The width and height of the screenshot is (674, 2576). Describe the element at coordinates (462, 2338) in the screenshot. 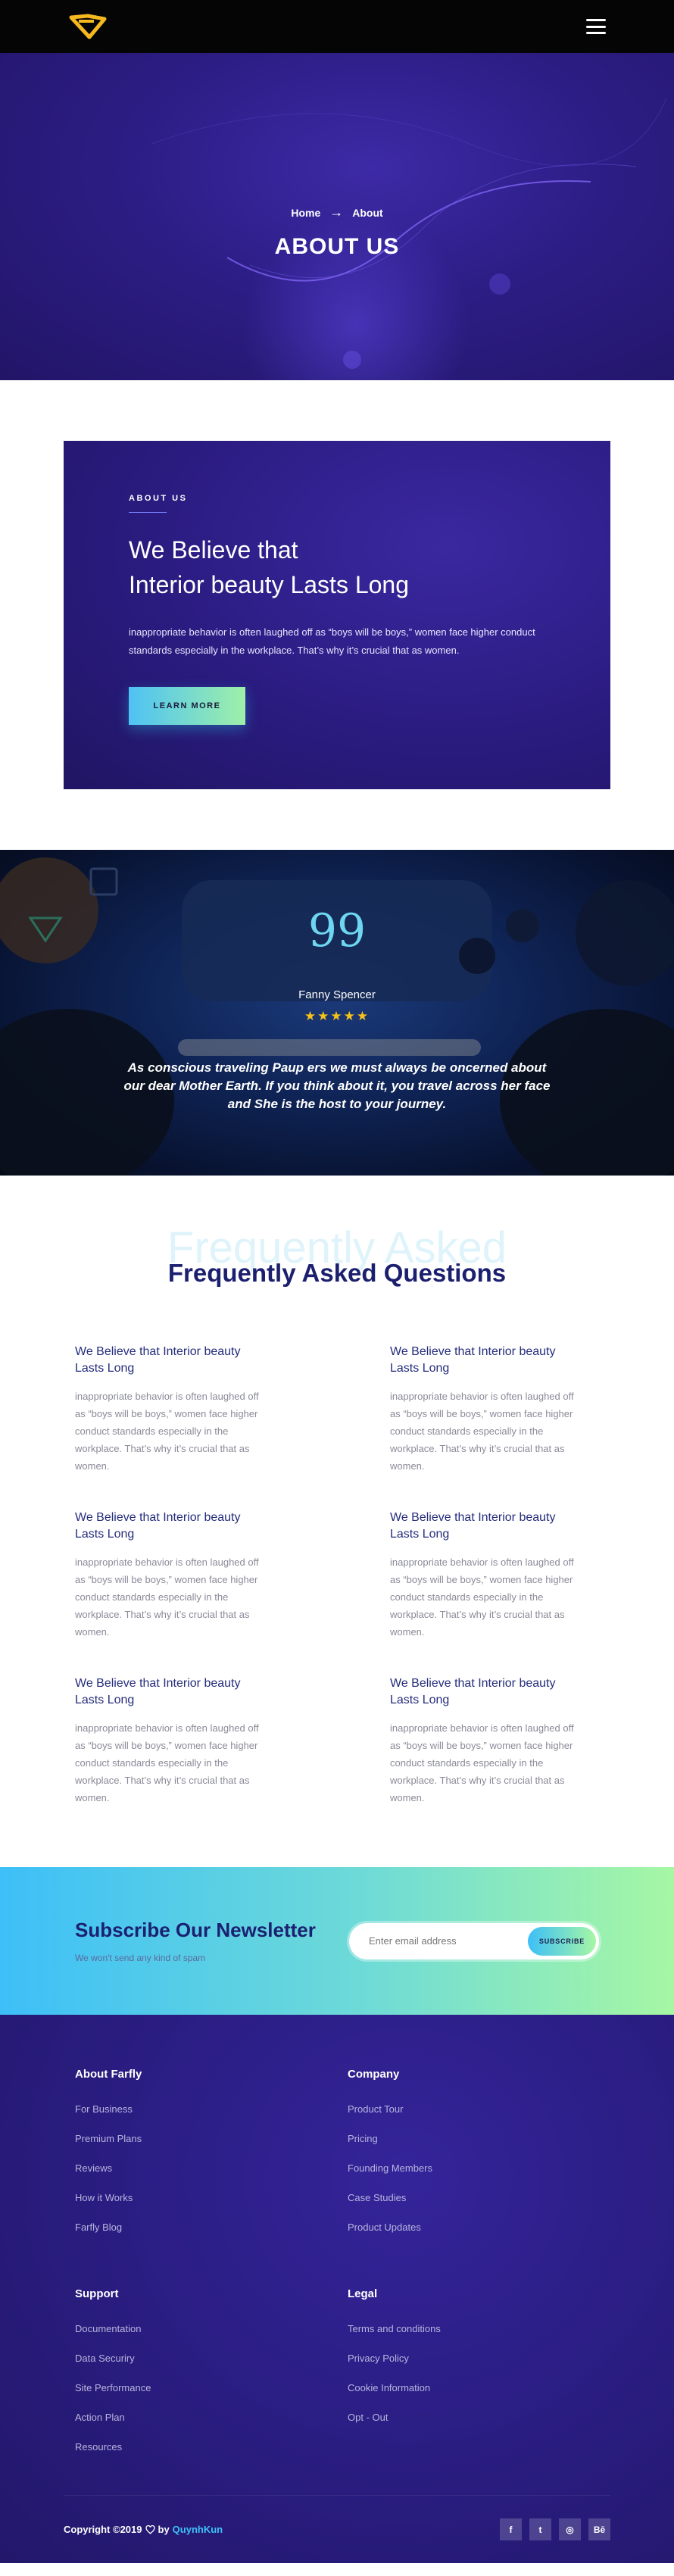

I see `footer-link: Terms and conditions` at that location.